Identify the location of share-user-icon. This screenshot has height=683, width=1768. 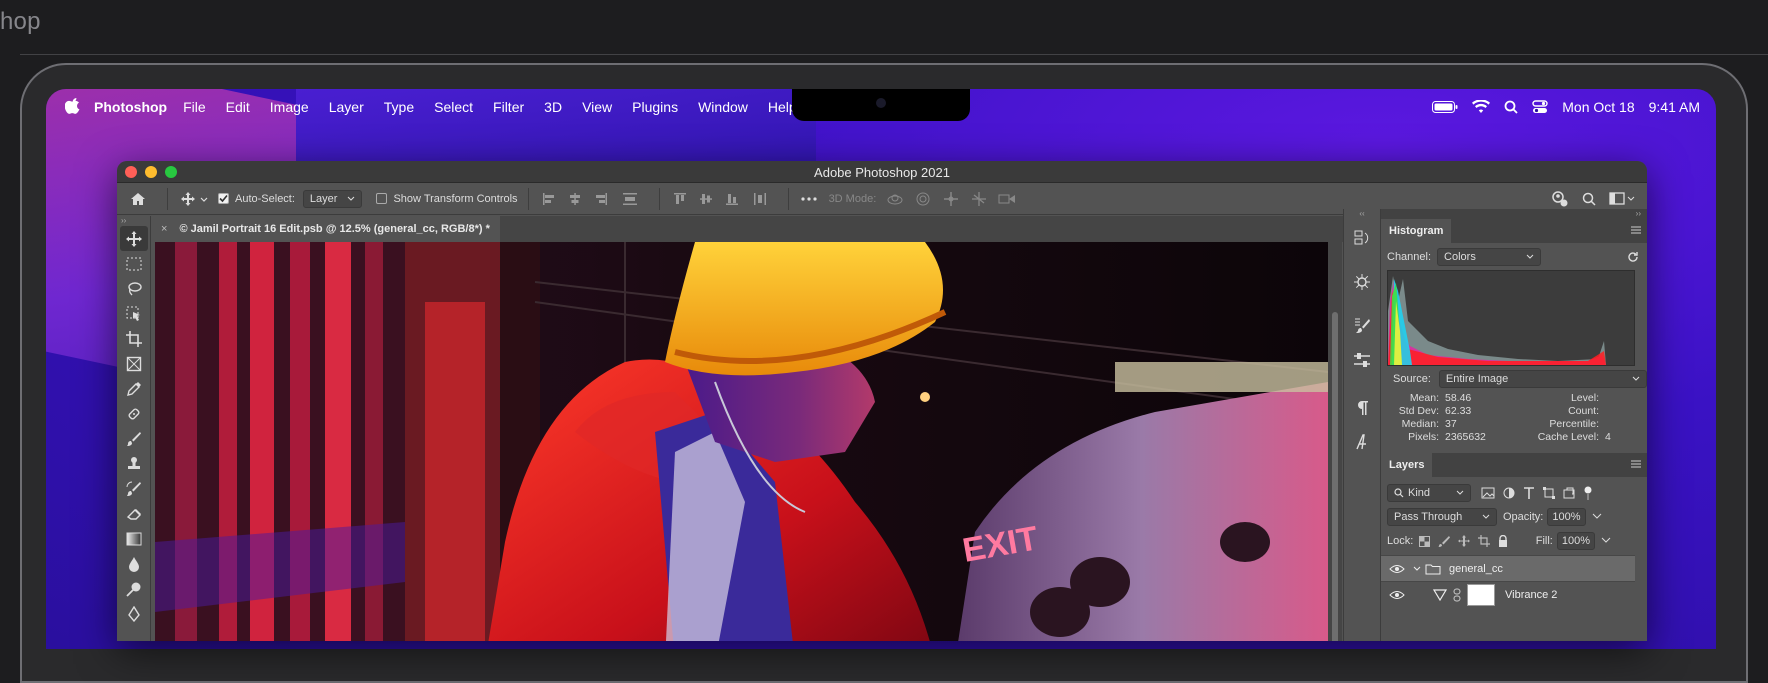
(1559, 199).